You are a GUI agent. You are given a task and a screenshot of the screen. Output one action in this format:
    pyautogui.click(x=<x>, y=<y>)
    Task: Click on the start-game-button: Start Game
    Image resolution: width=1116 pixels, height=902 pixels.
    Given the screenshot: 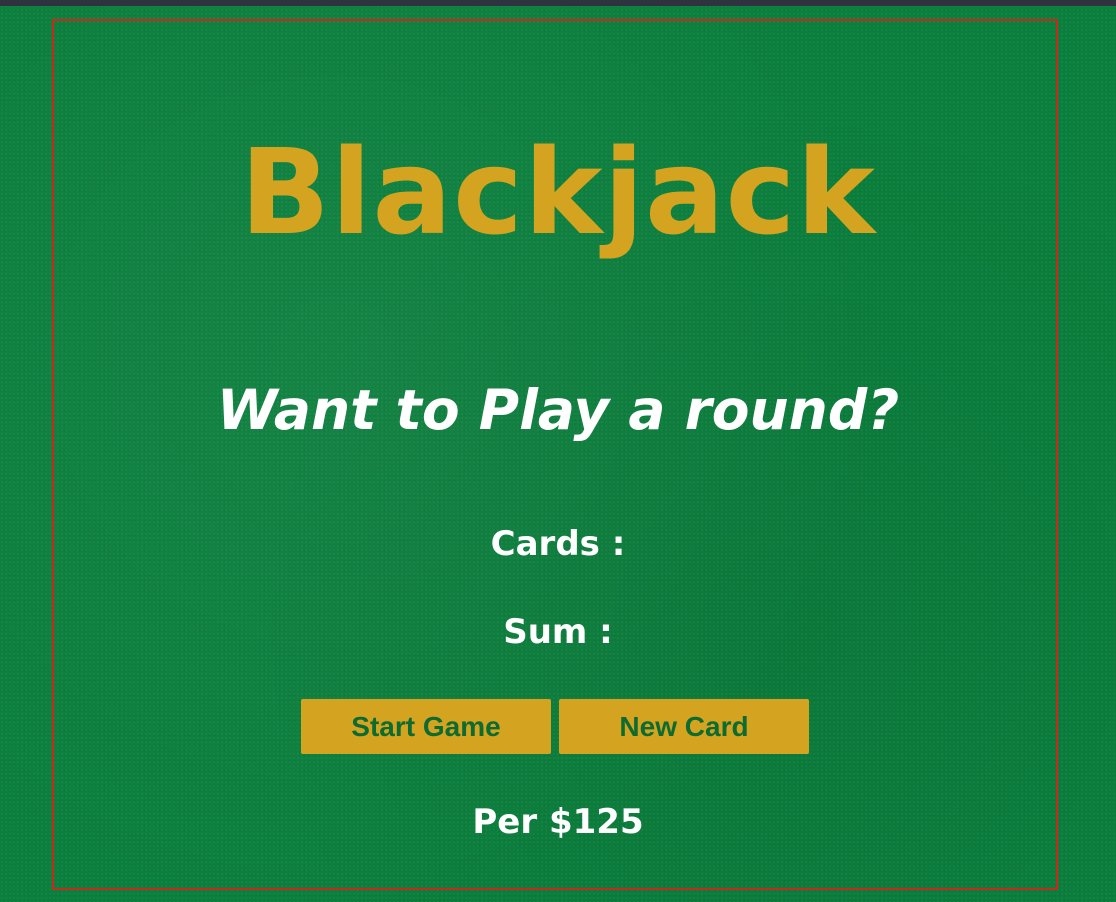 What is the action you would take?
    pyautogui.click(x=426, y=726)
    